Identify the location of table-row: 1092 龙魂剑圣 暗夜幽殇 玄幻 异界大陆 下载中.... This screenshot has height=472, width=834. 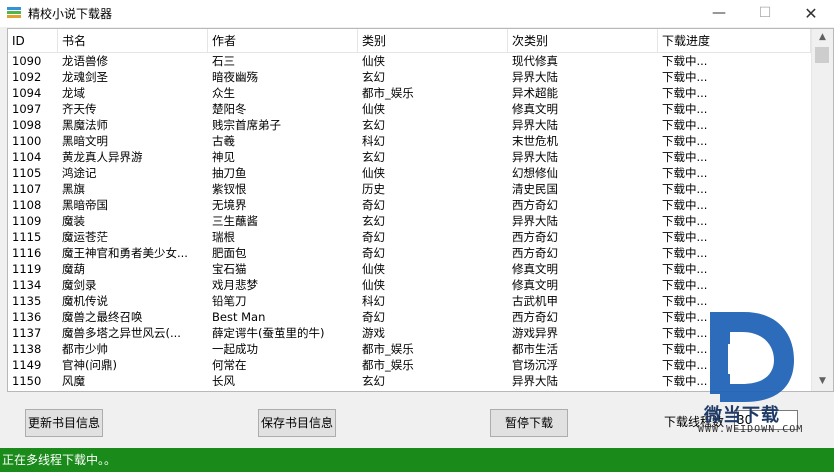
(409, 77).